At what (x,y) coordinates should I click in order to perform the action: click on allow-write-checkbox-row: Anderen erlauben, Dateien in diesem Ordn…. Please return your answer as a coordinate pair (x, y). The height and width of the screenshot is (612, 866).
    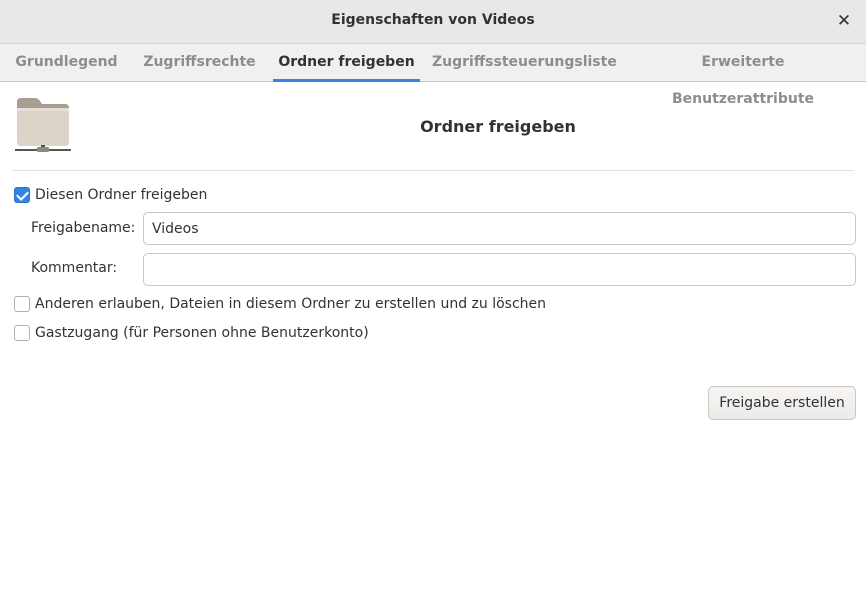
    Looking at the image, I should click on (280, 304).